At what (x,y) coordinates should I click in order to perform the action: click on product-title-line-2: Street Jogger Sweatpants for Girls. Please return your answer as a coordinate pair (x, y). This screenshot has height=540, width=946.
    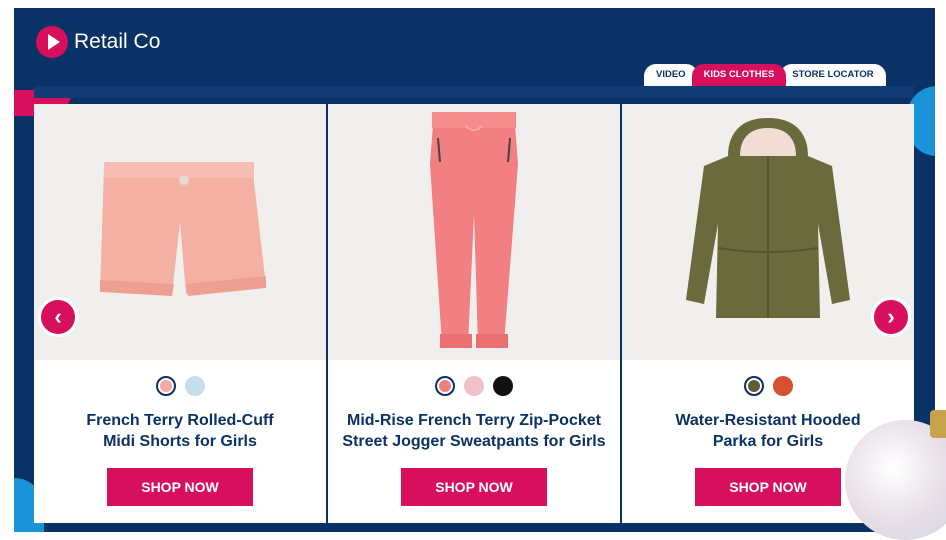
    Looking at the image, I should click on (474, 441).